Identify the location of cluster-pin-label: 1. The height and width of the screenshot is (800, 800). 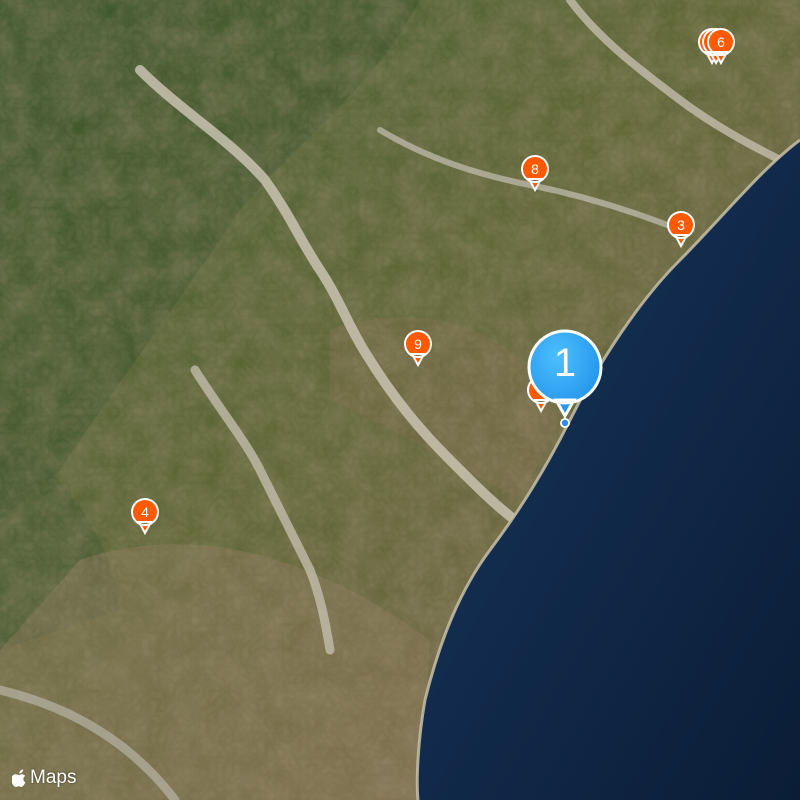
(565, 363).